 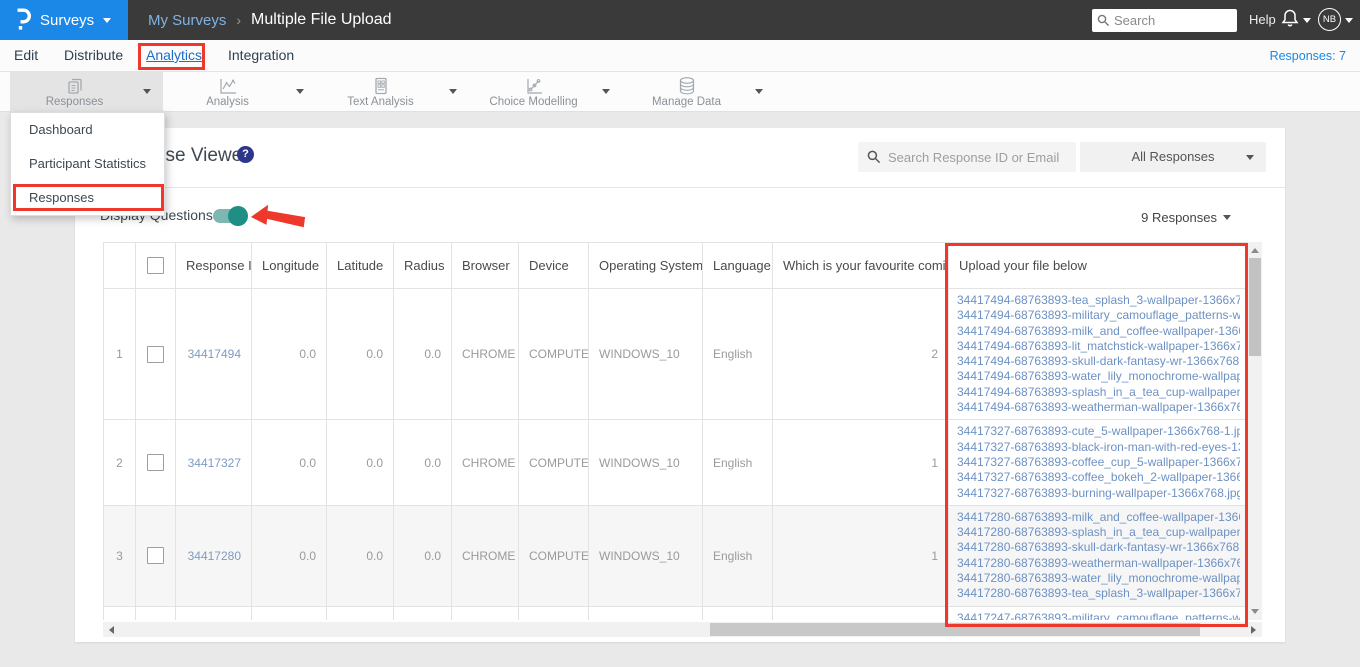 What do you see at coordinates (485, 612) in the screenshot?
I see `browser-cell` at bounding box center [485, 612].